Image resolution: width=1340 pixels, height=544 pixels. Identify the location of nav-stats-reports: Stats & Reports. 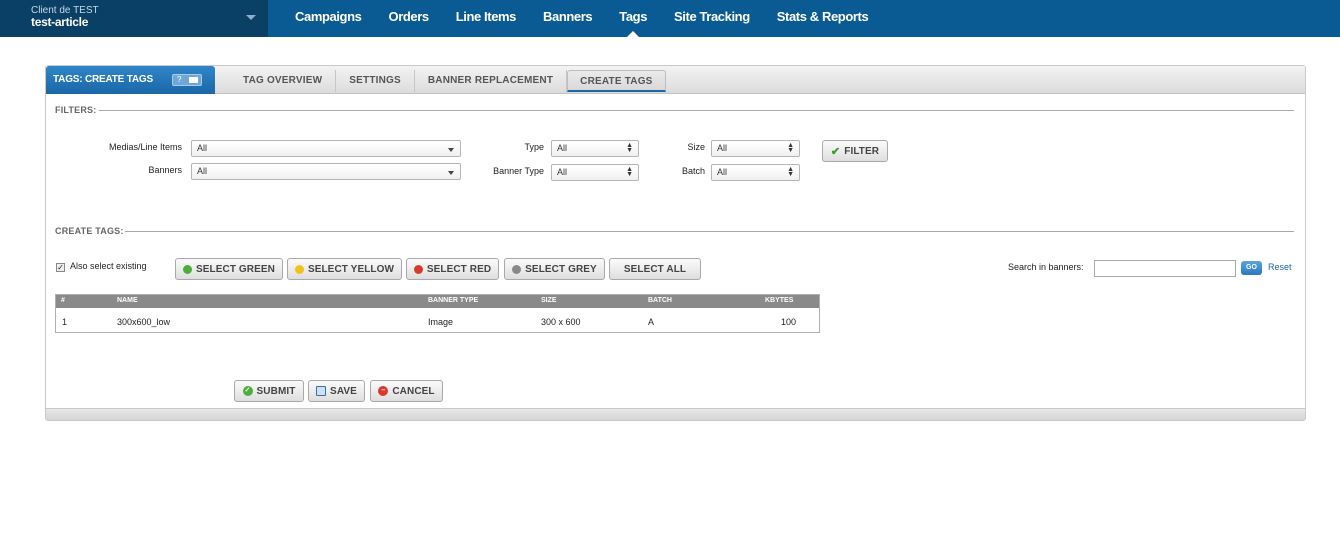
(823, 18).